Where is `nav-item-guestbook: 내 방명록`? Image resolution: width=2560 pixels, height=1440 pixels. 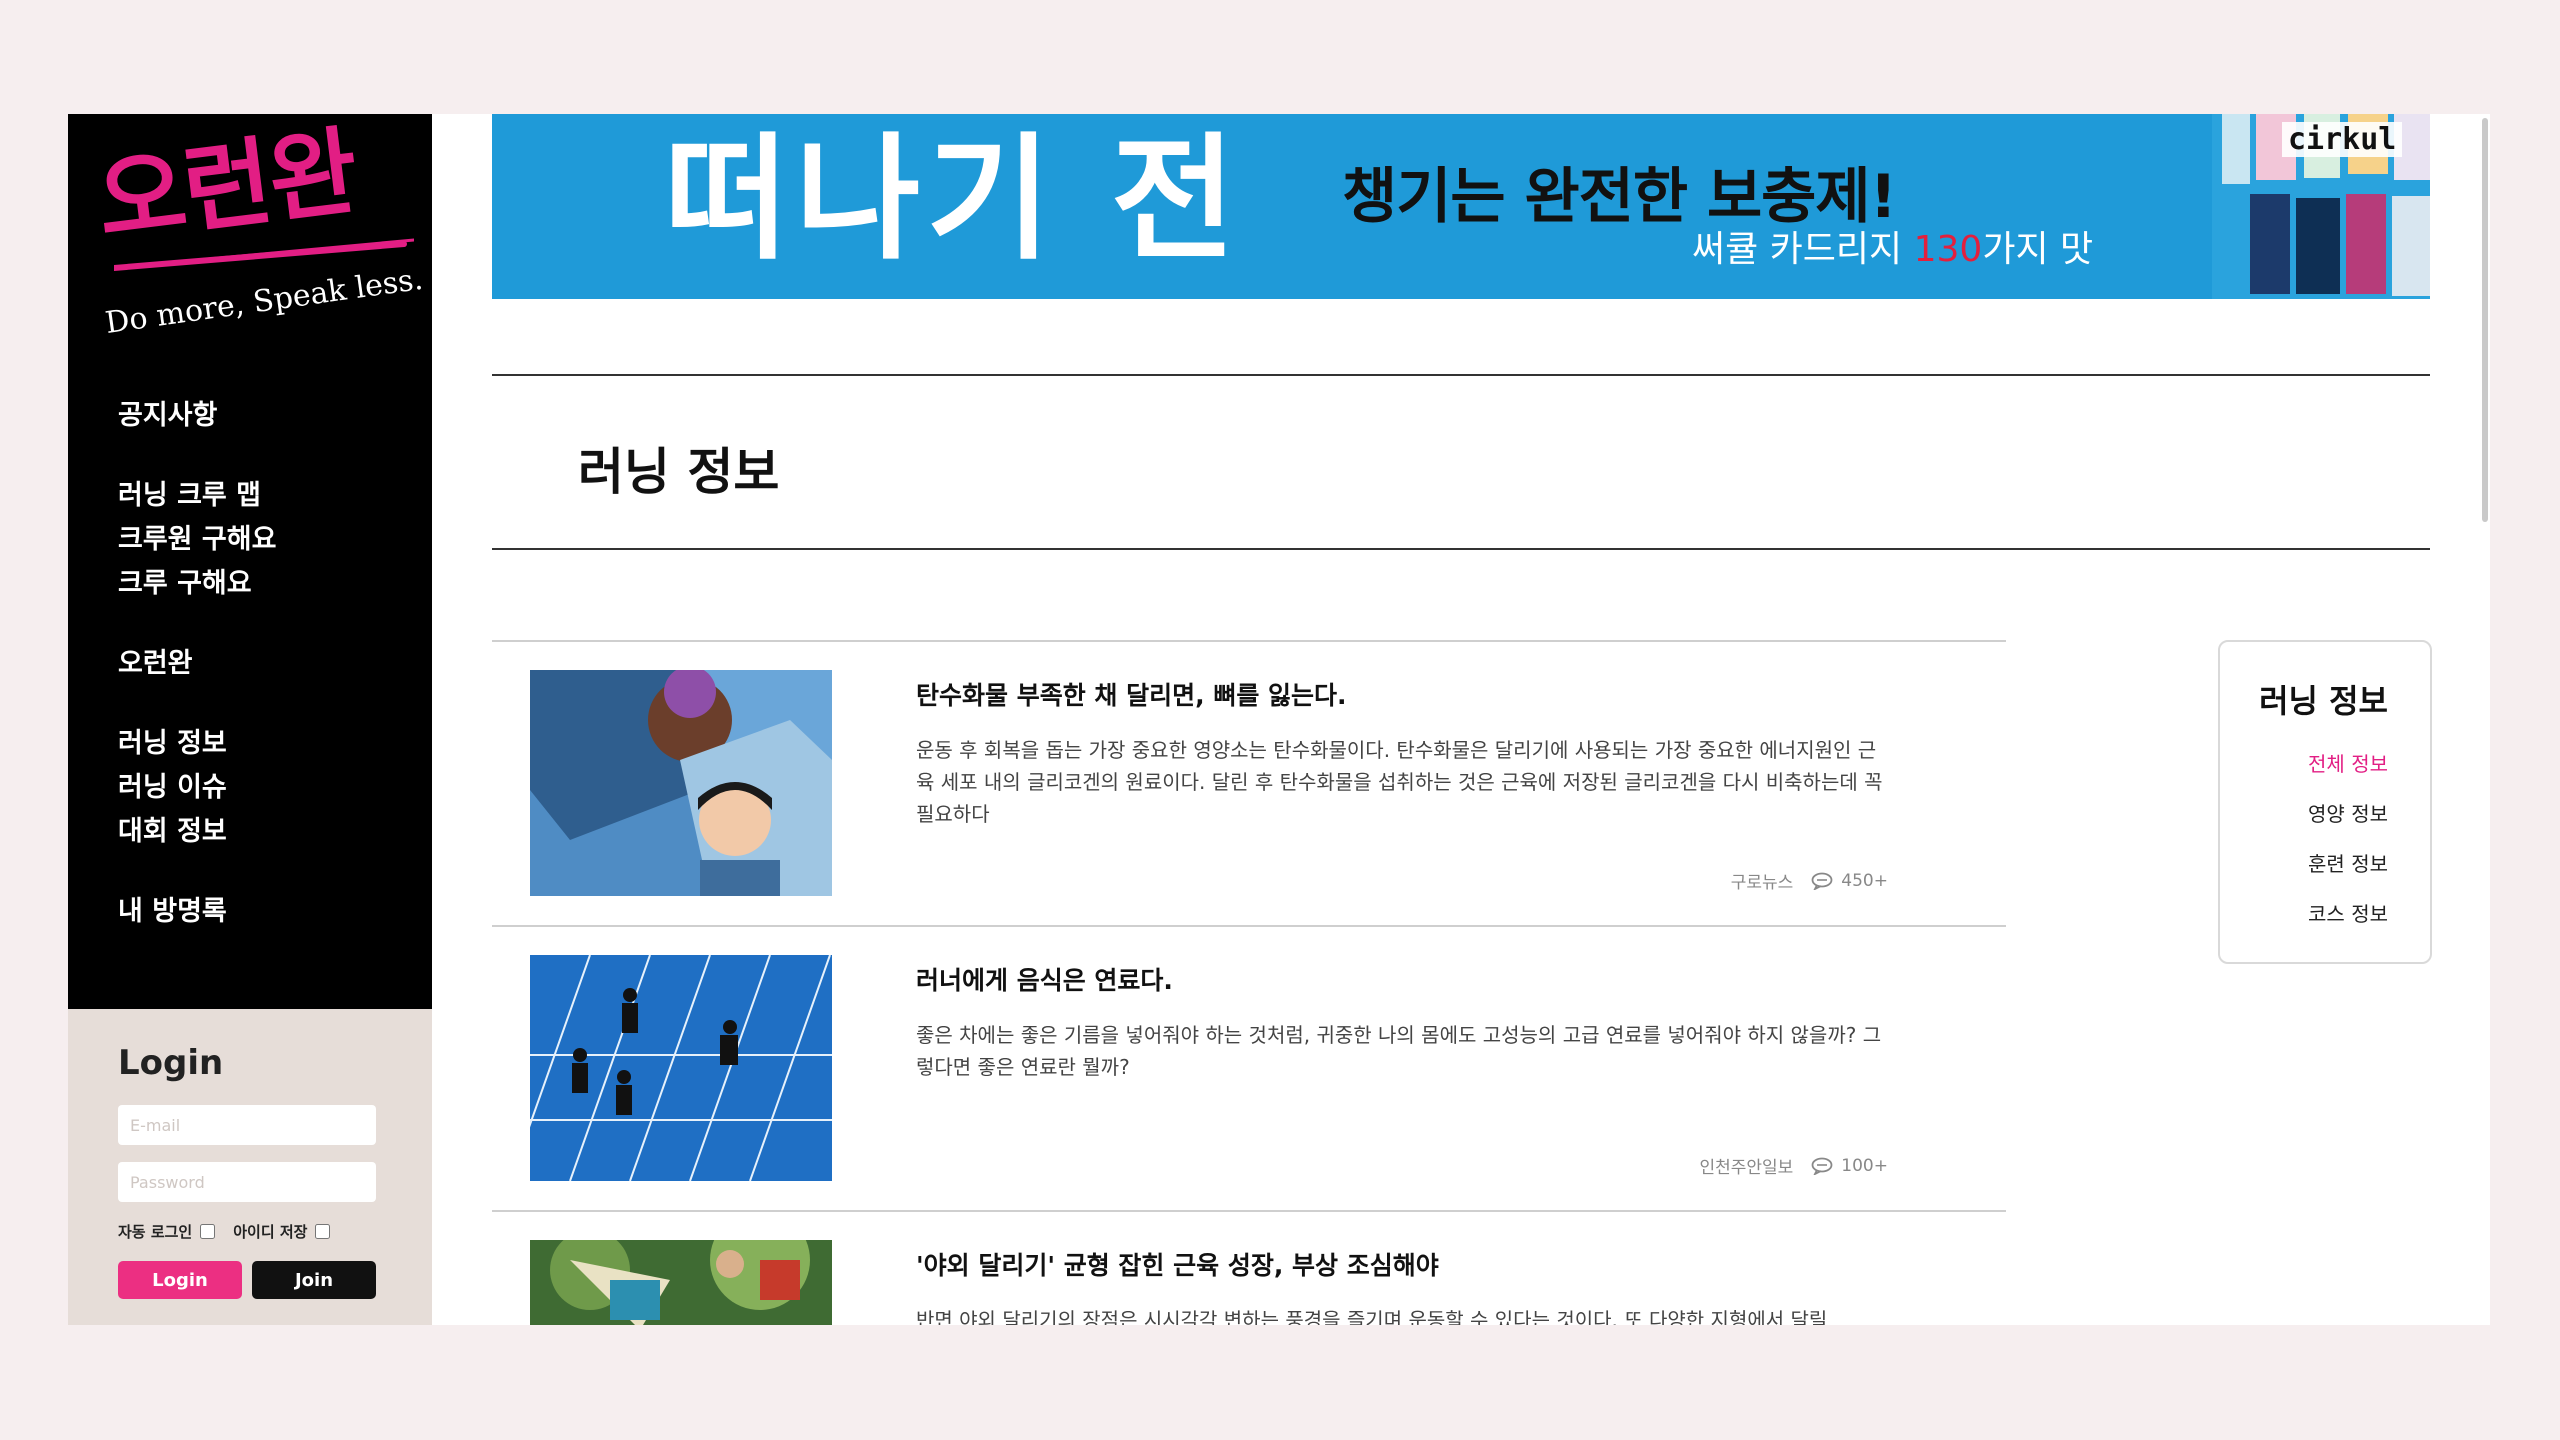 nav-item-guestbook: 내 방명록 is located at coordinates (197, 912).